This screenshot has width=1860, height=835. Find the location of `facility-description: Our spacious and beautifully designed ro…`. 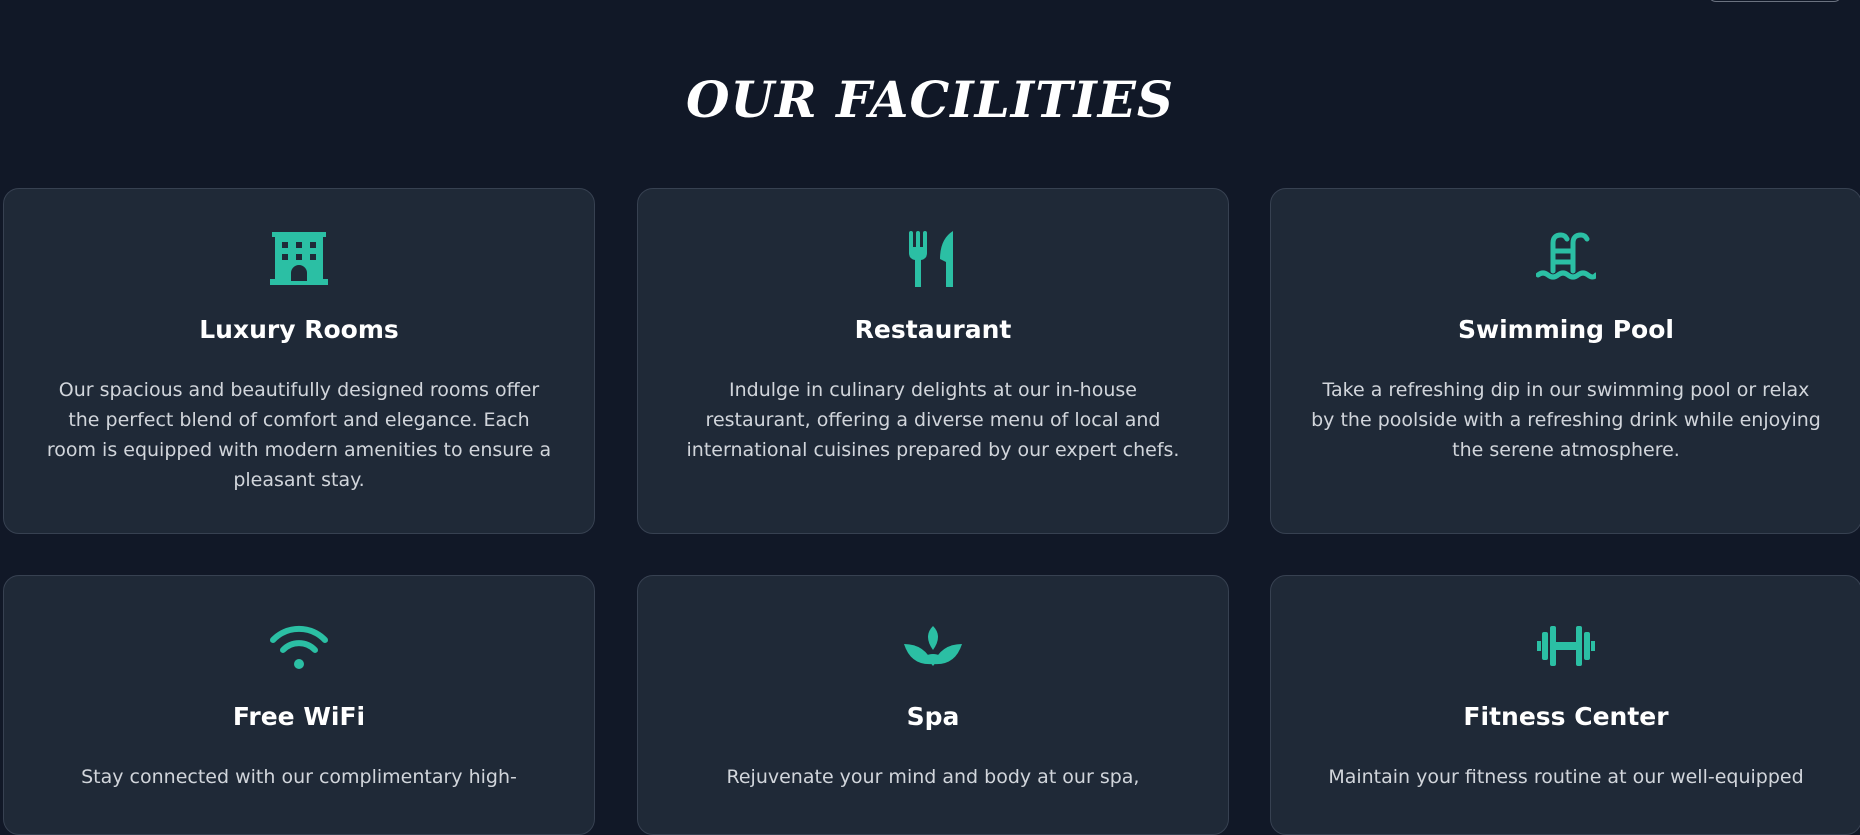

facility-description: Our spacious and beautifully designed ro… is located at coordinates (299, 435).